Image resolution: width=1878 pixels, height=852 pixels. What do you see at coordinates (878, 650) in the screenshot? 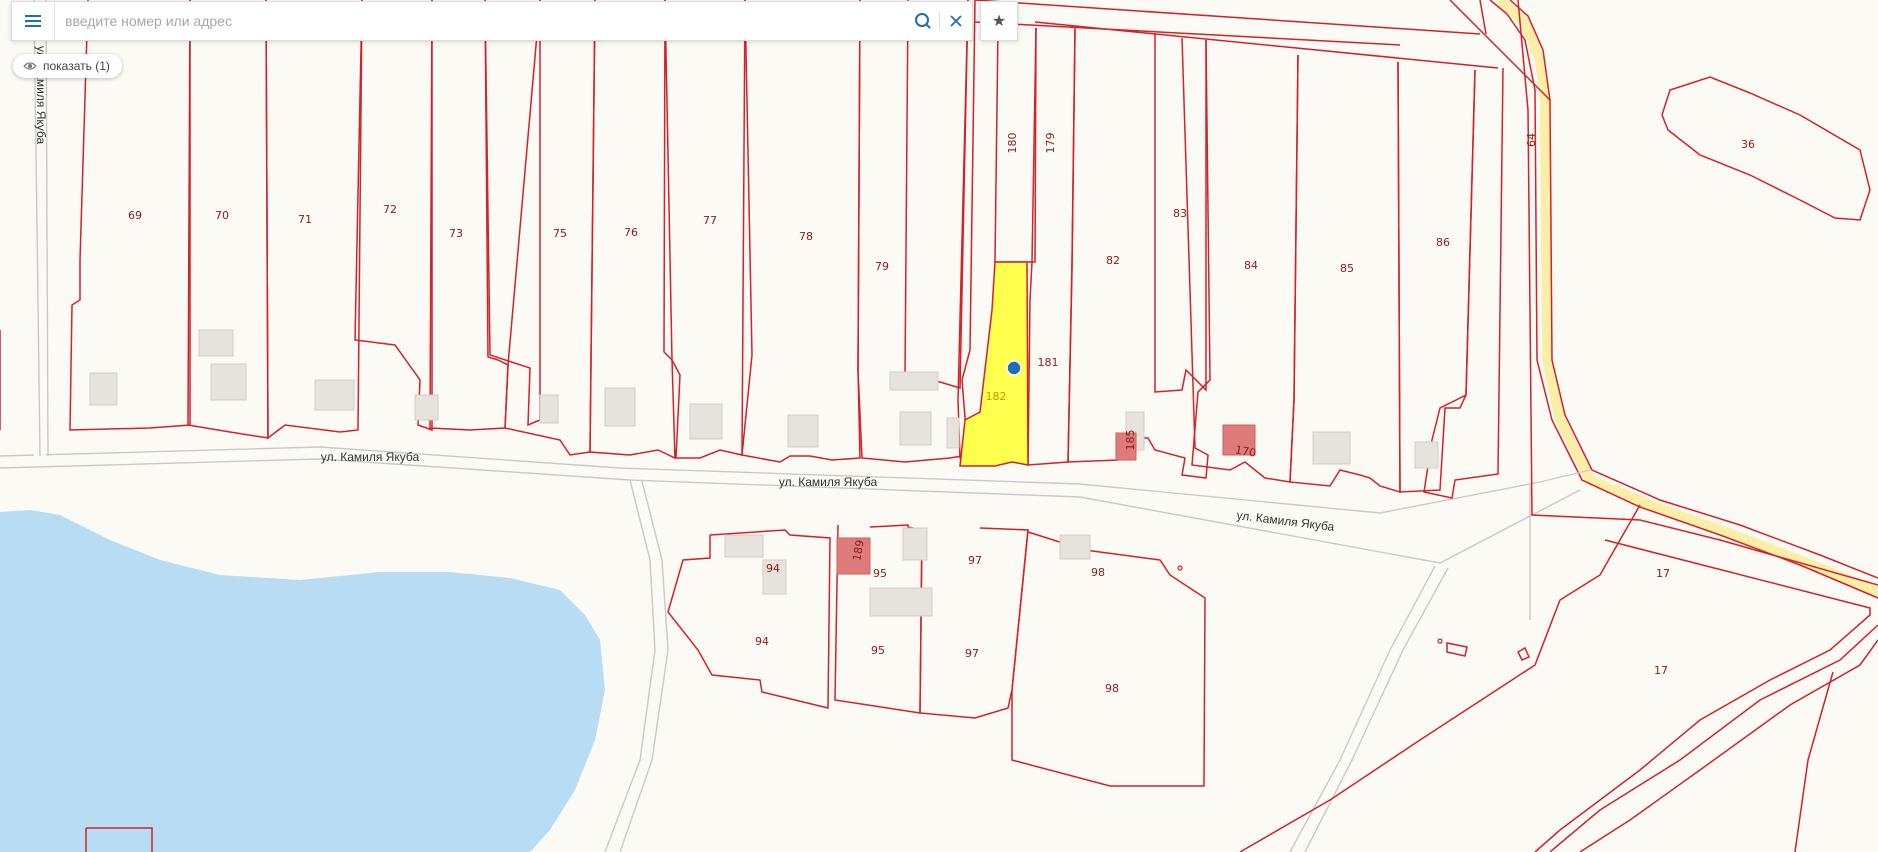
I see `parcel-label-95b: 95` at bounding box center [878, 650].